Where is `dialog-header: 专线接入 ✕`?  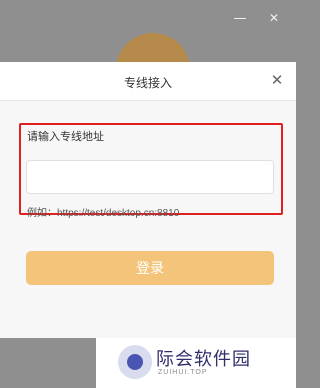
dialog-header: 专线接入 ✕ is located at coordinates (148, 81).